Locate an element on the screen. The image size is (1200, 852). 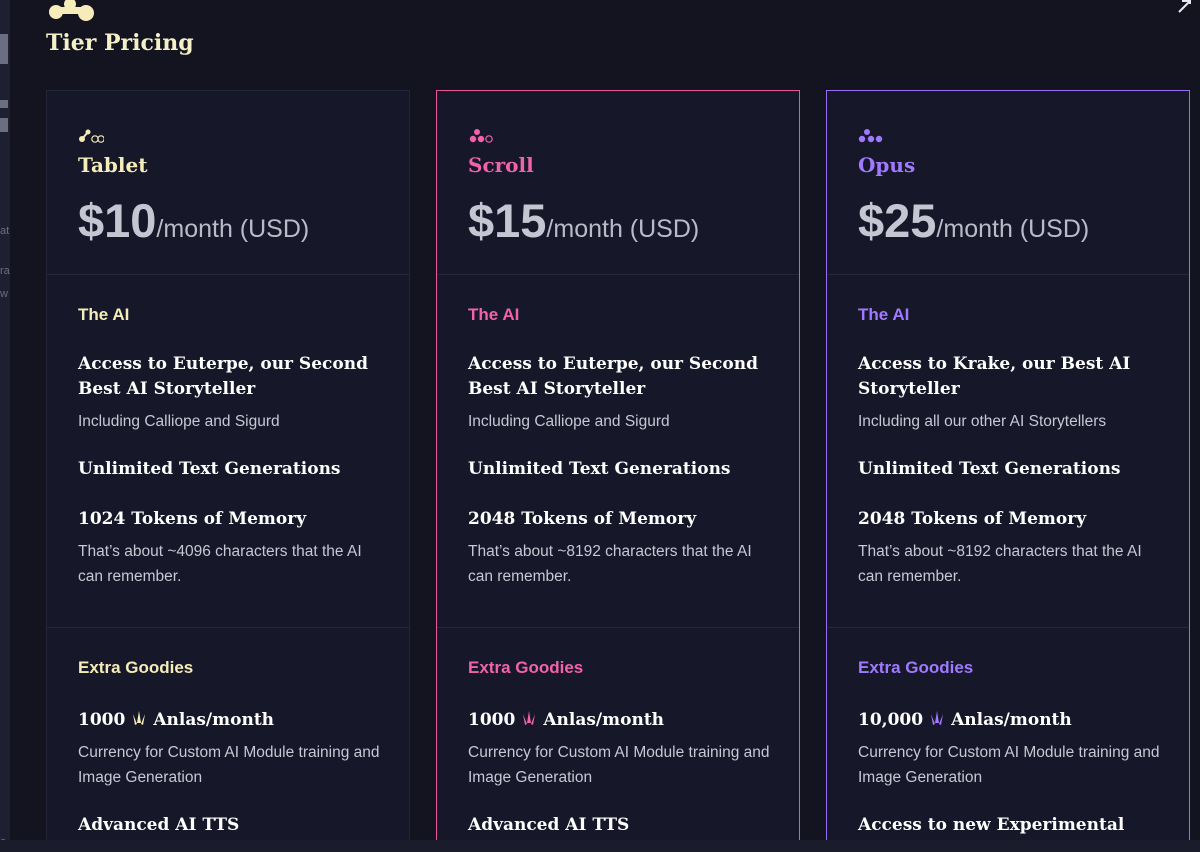
close-icon is located at coordinates (1185, 7).